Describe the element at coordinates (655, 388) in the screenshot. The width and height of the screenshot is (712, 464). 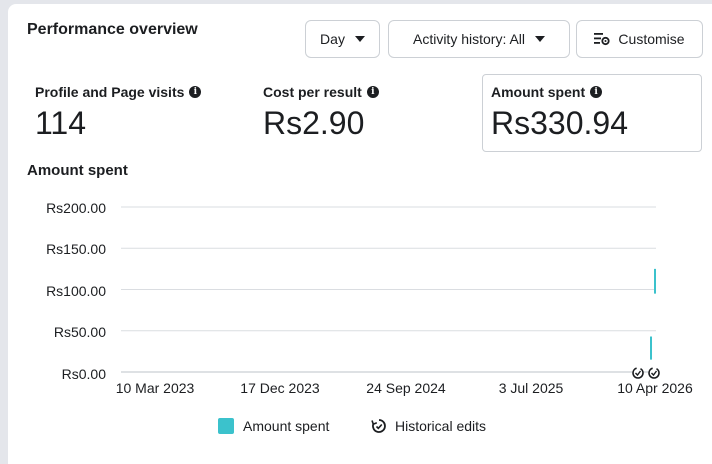
I see `x-tick-label: 10 Apr 2026` at that location.